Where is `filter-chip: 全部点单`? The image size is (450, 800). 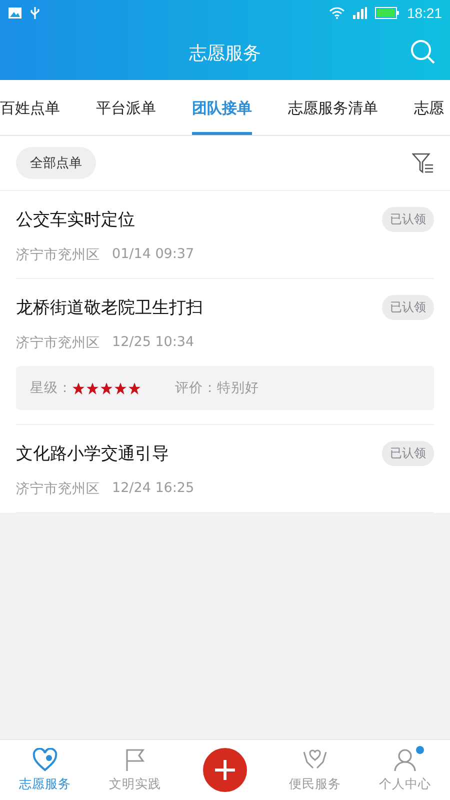 filter-chip: 全部点单 is located at coordinates (56, 163).